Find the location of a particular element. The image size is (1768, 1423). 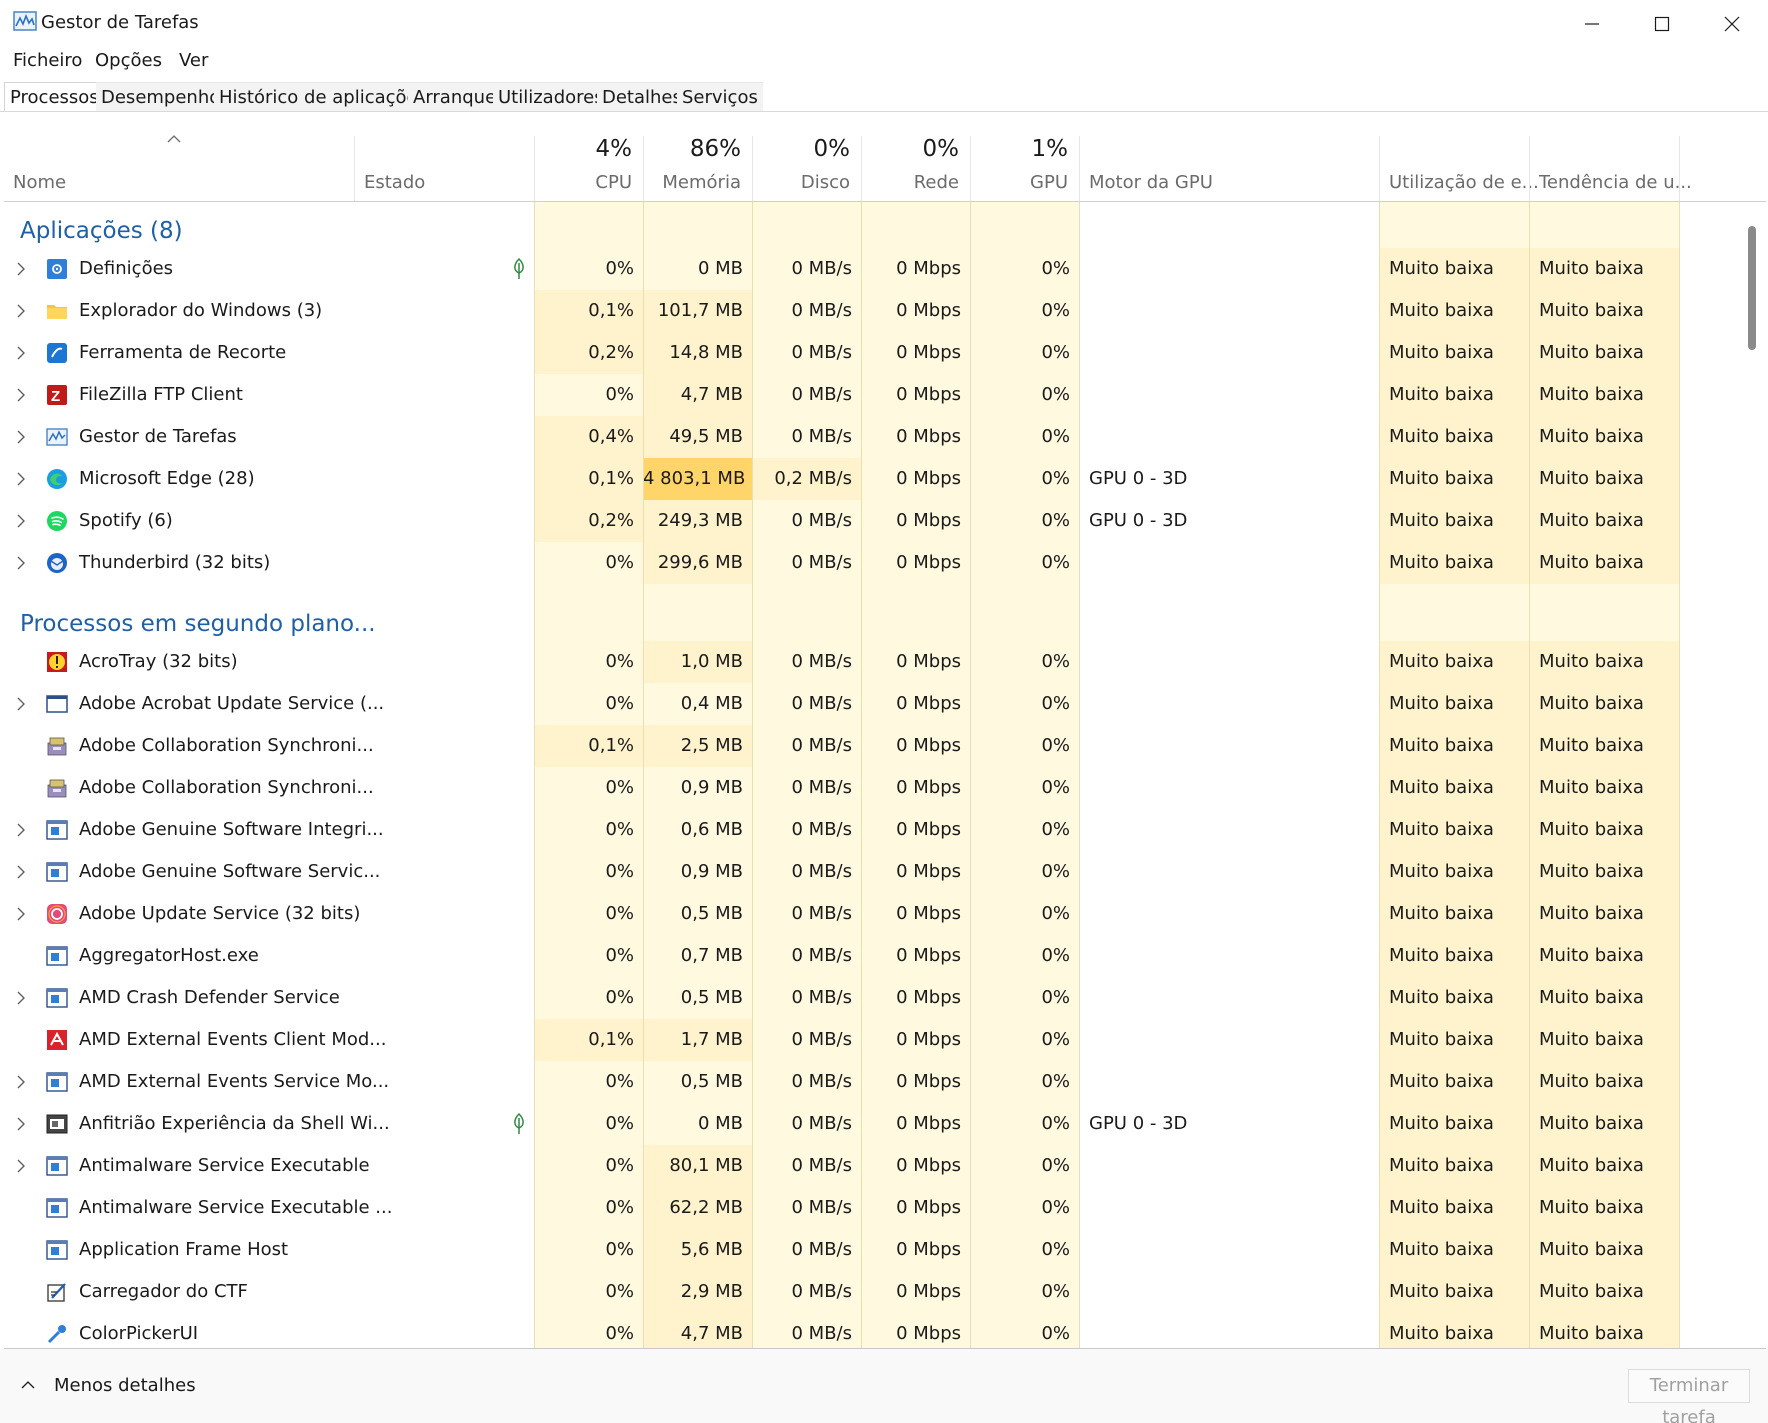

power-trend-value: Muito baixa is located at coordinates (1604, 830).